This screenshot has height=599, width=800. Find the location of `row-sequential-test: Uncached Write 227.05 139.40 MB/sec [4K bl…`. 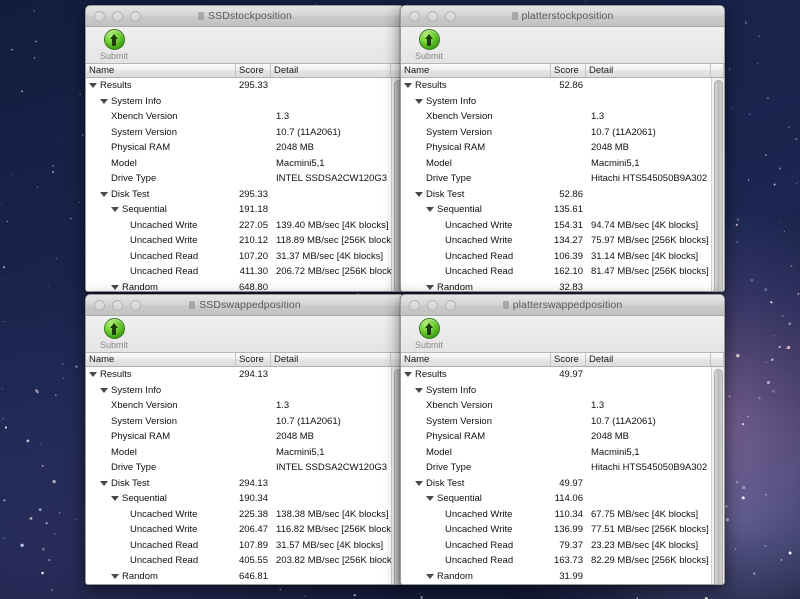

row-sequential-test: Uncached Write 227.05 139.40 MB/sec [4K bl… is located at coordinates (238, 226).